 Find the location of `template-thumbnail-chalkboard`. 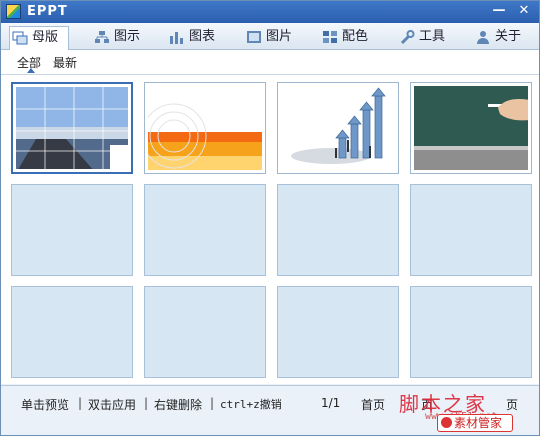

template-thumbnail-chalkboard is located at coordinates (471, 128).